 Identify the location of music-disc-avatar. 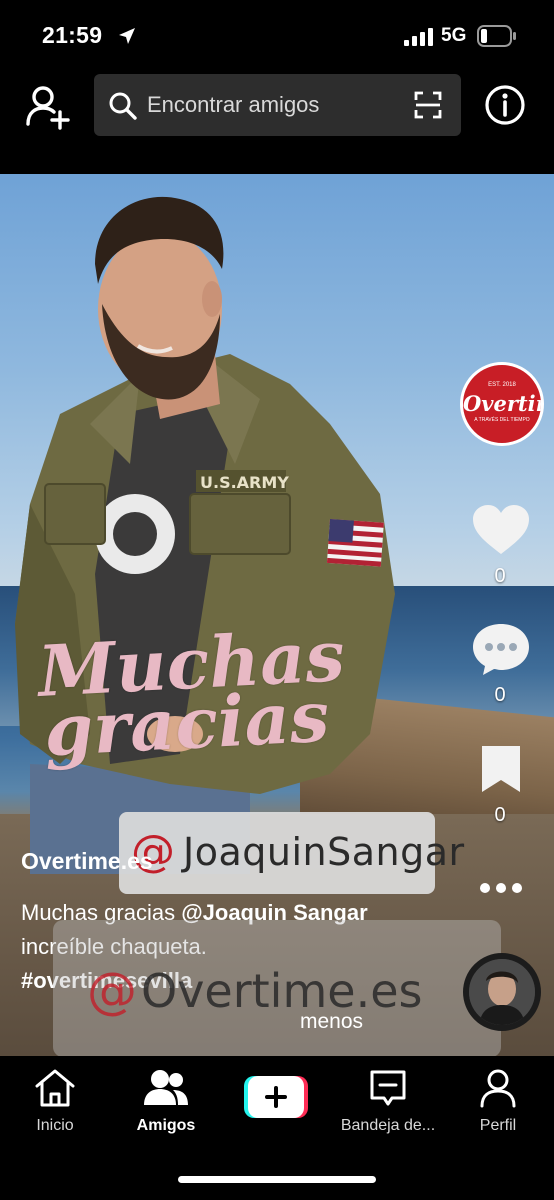
(502, 992).